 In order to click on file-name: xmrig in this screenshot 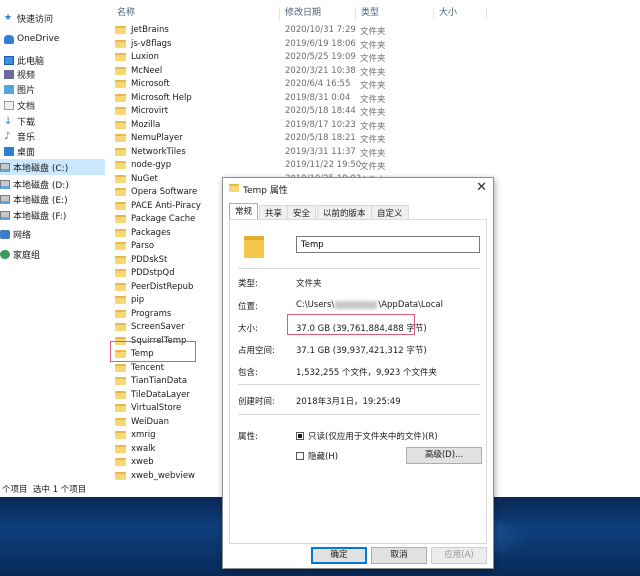, I will do `click(143, 435)`.